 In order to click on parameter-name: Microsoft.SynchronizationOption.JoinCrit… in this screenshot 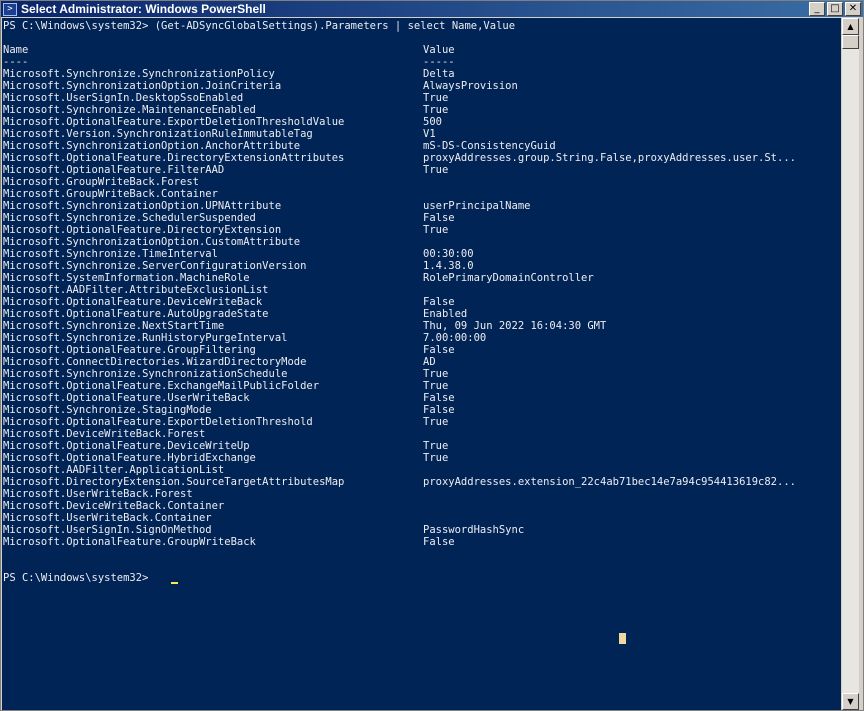, I will do `click(142, 86)`.